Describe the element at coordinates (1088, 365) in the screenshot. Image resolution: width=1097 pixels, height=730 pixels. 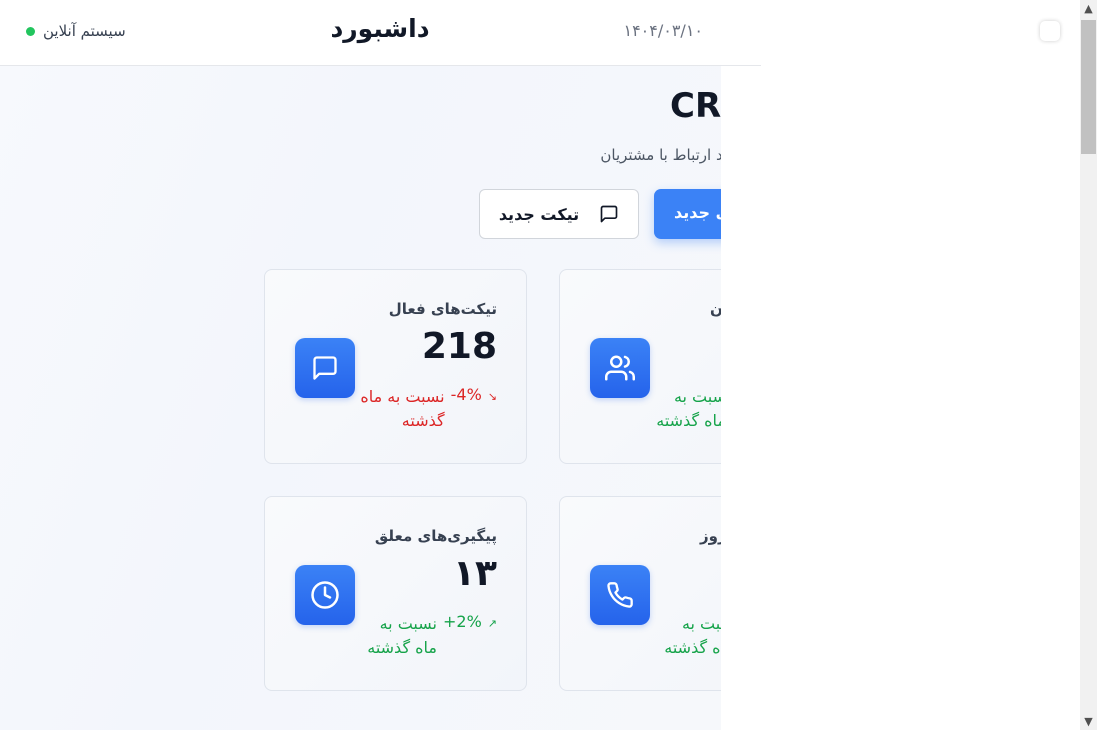
I see `vertical-scrollbar: ▲ ▼` at that location.